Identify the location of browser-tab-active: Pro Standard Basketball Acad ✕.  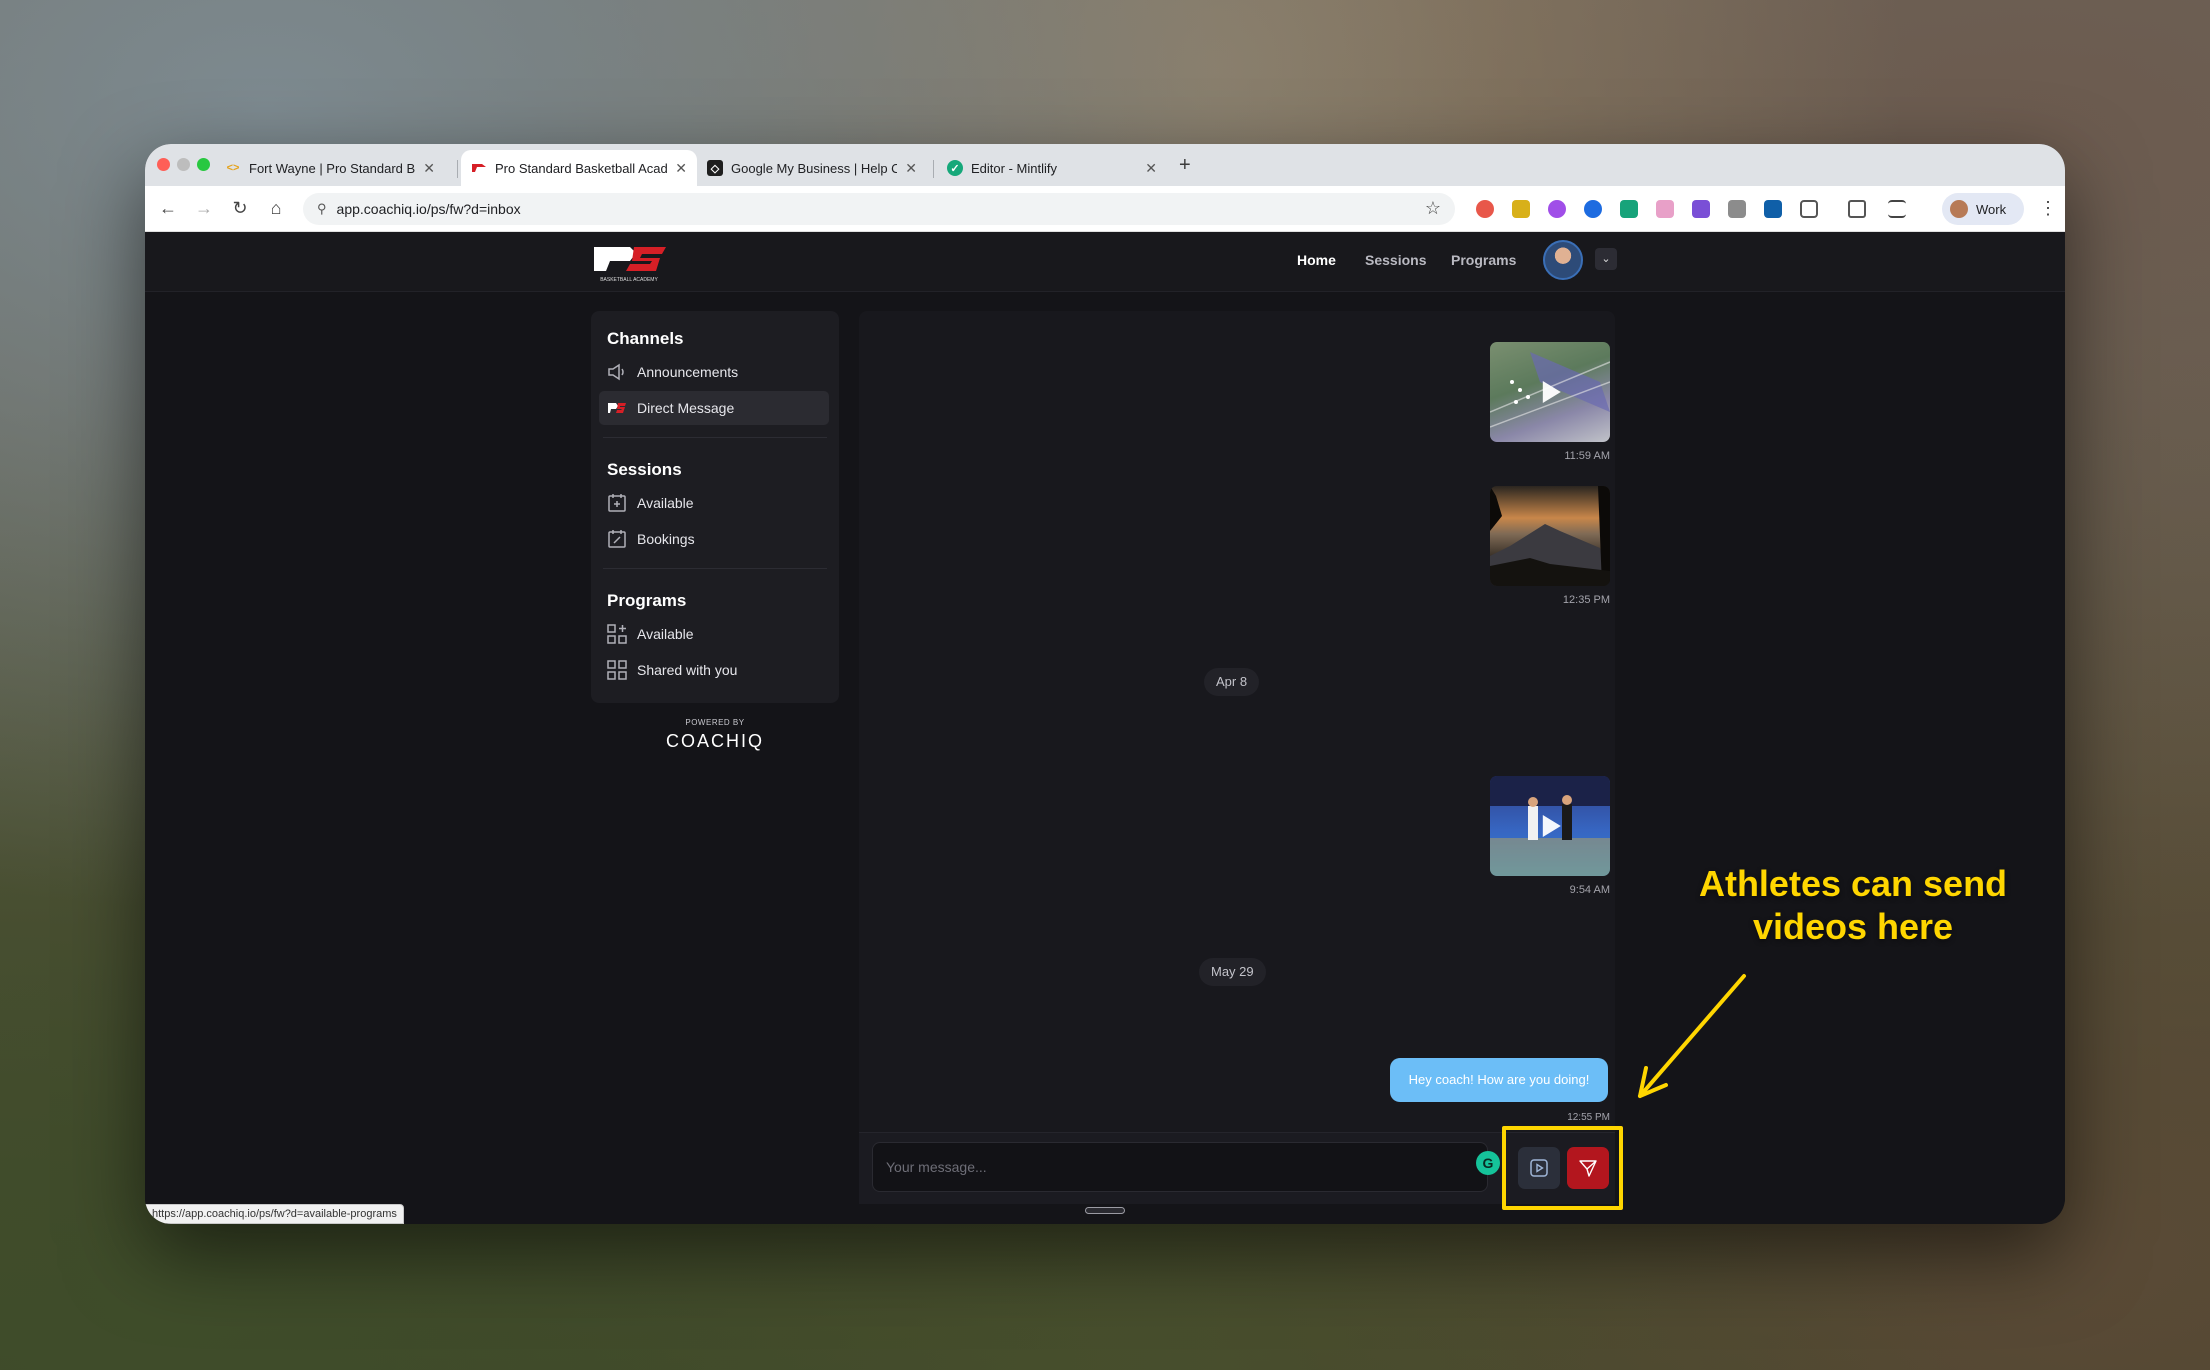
(579, 168).